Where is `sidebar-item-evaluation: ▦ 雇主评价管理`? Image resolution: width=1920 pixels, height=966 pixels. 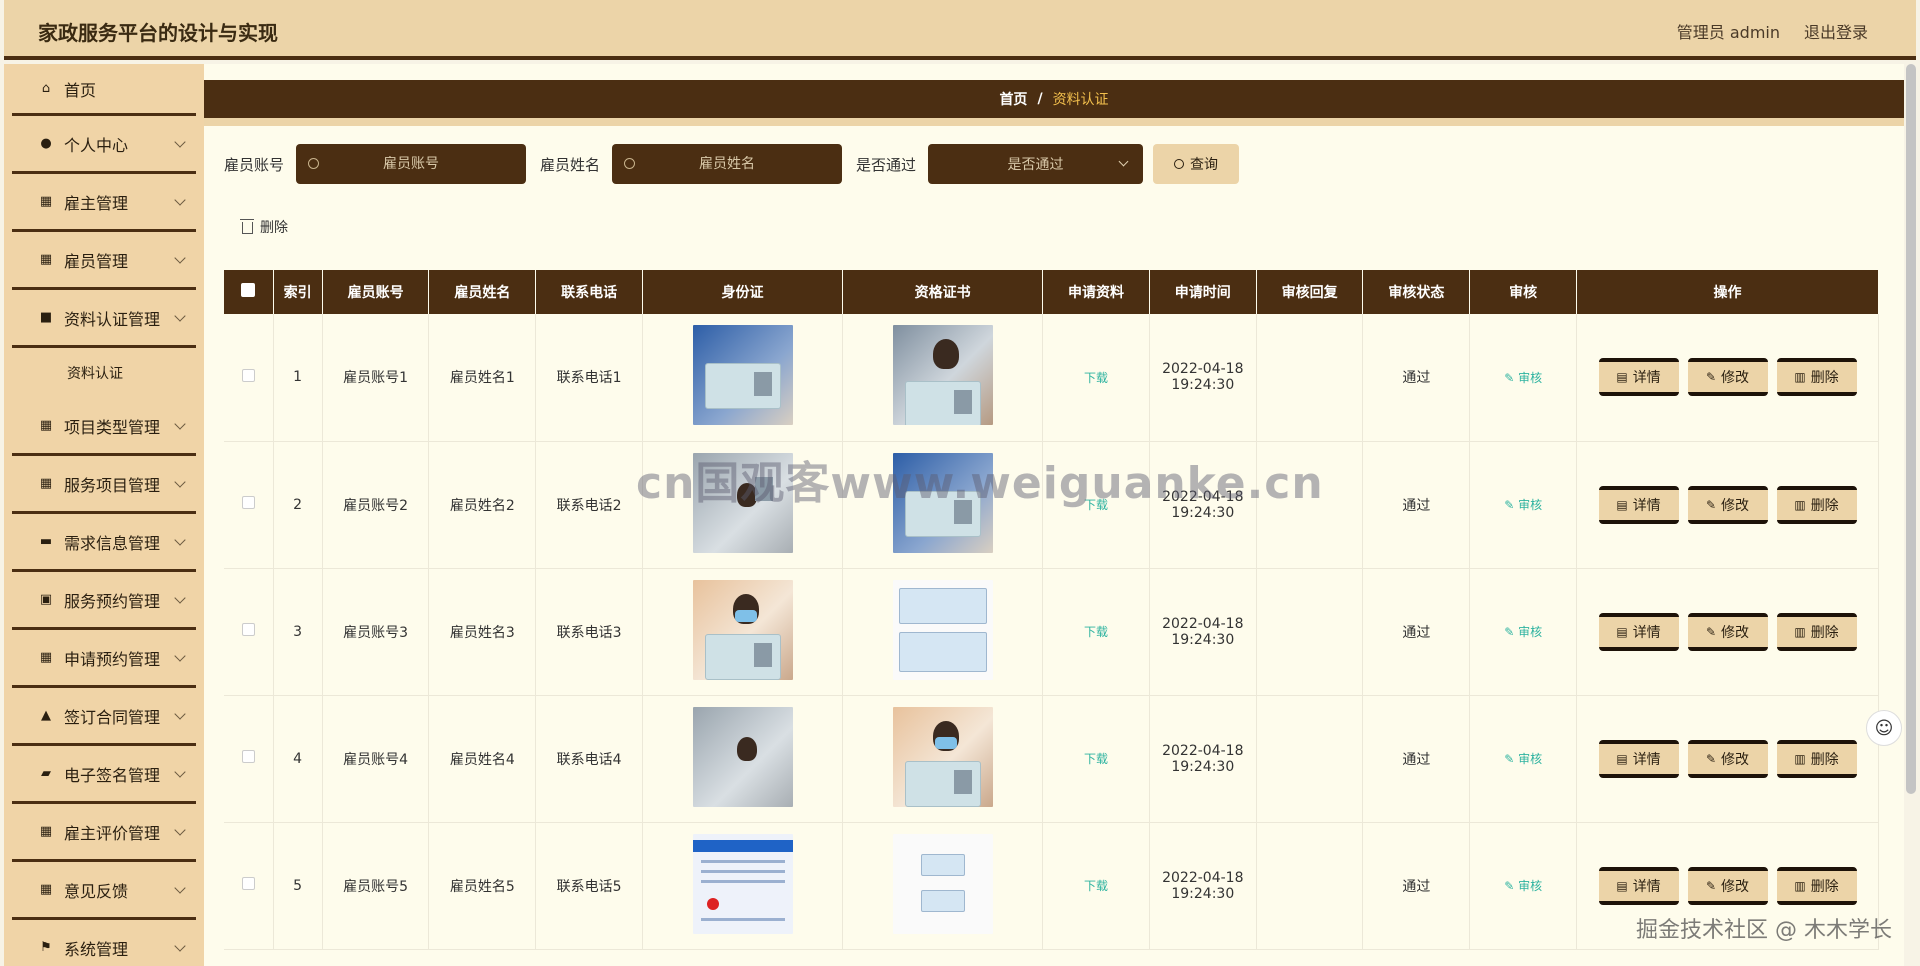
sidebar-item-evaluation: ▦ 雇主评价管理 is located at coordinates (104, 833).